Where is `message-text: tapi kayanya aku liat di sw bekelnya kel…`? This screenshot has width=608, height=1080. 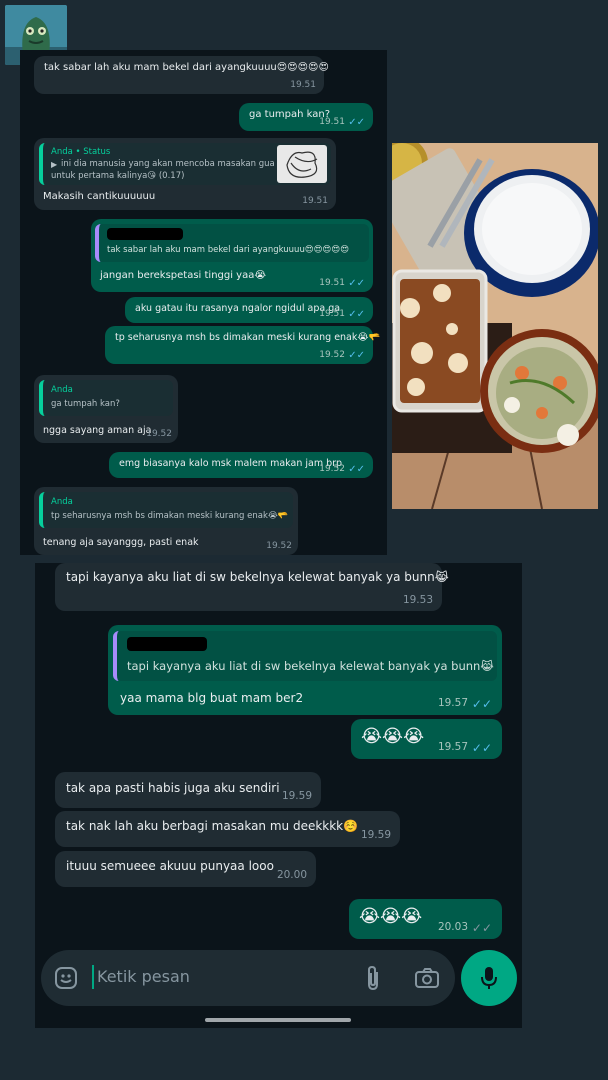 message-text: tapi kayanya aku liat di sw bekelnya kel… is located at coordinates (257, 577).